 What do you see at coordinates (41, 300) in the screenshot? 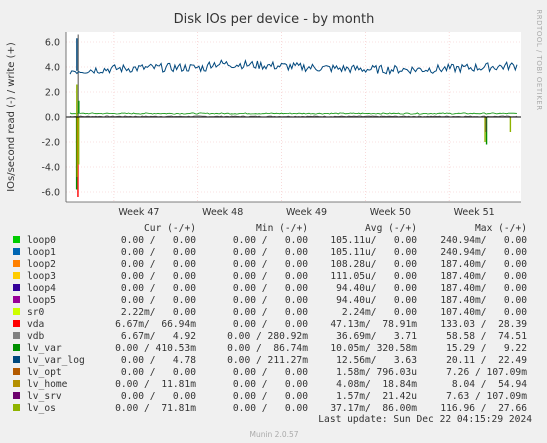
I see `legend-name-loop5: loop5` at bounding box center [41, 300].